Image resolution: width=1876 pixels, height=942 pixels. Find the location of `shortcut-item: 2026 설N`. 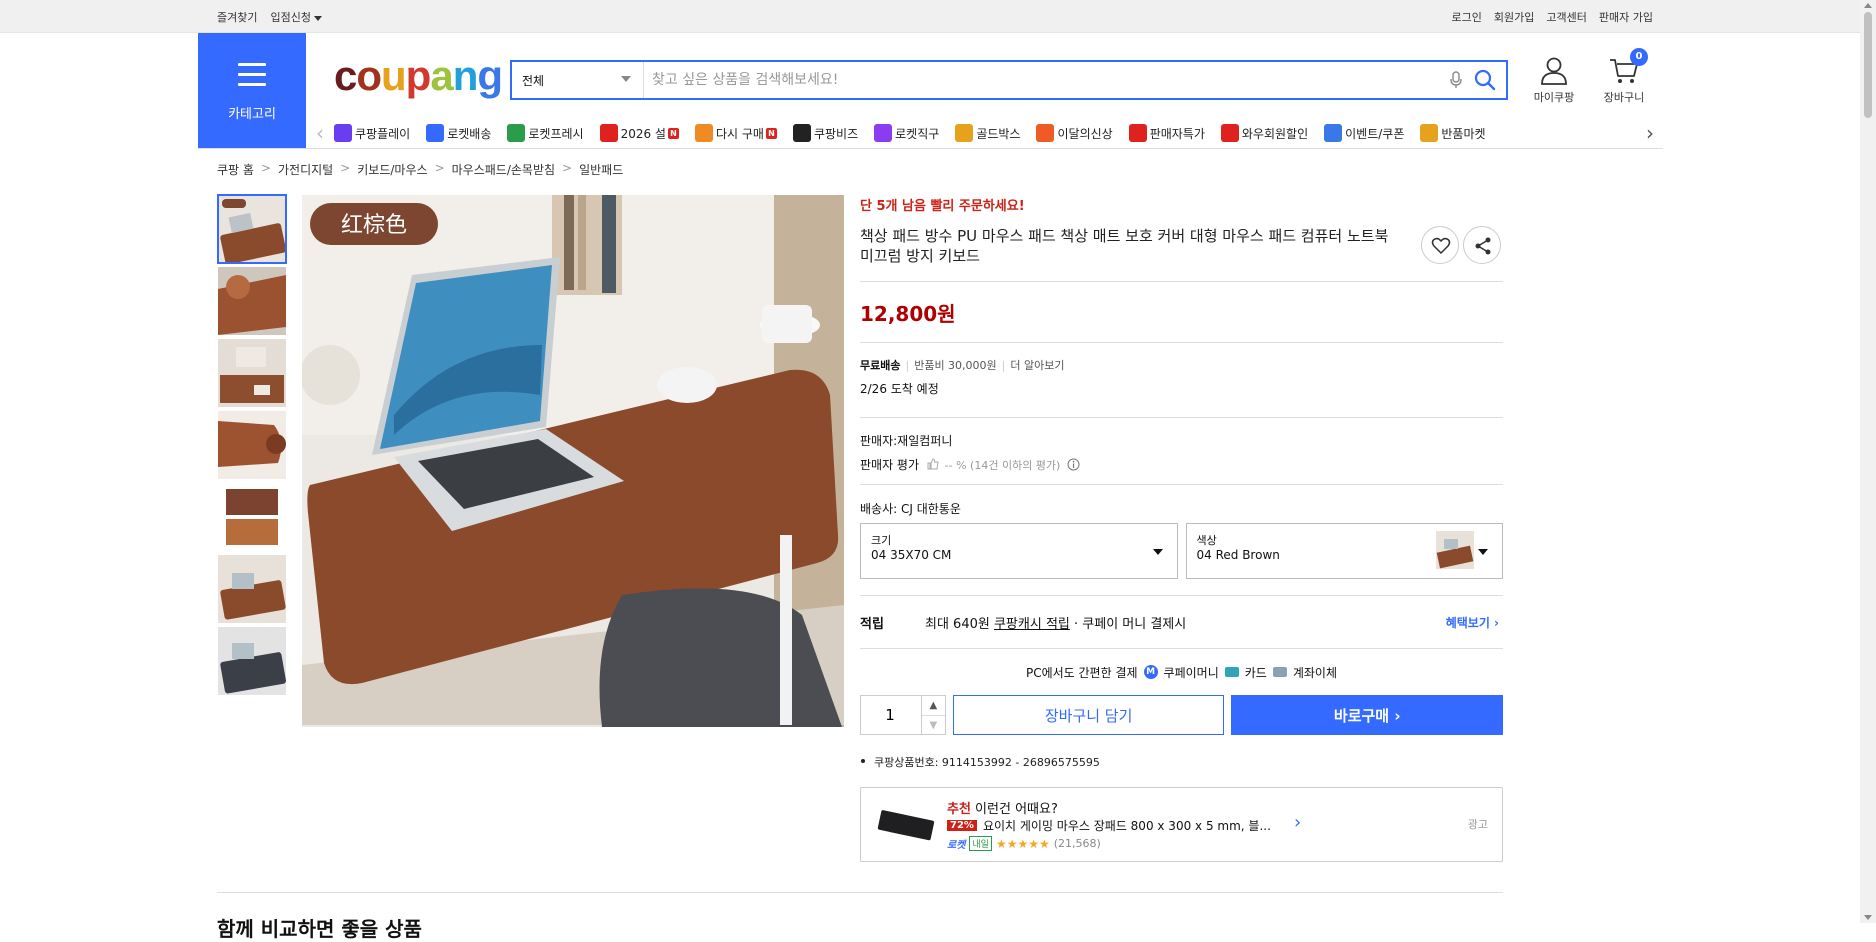

shortcut-item: 2026 설N is located at coordinates (639, 133).